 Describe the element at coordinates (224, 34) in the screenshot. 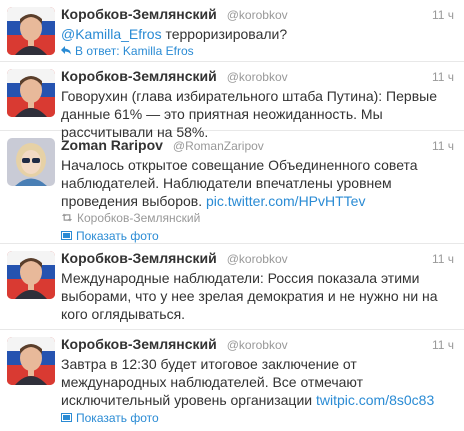

I see `tweet-text-body: терроризировали?` at that location.